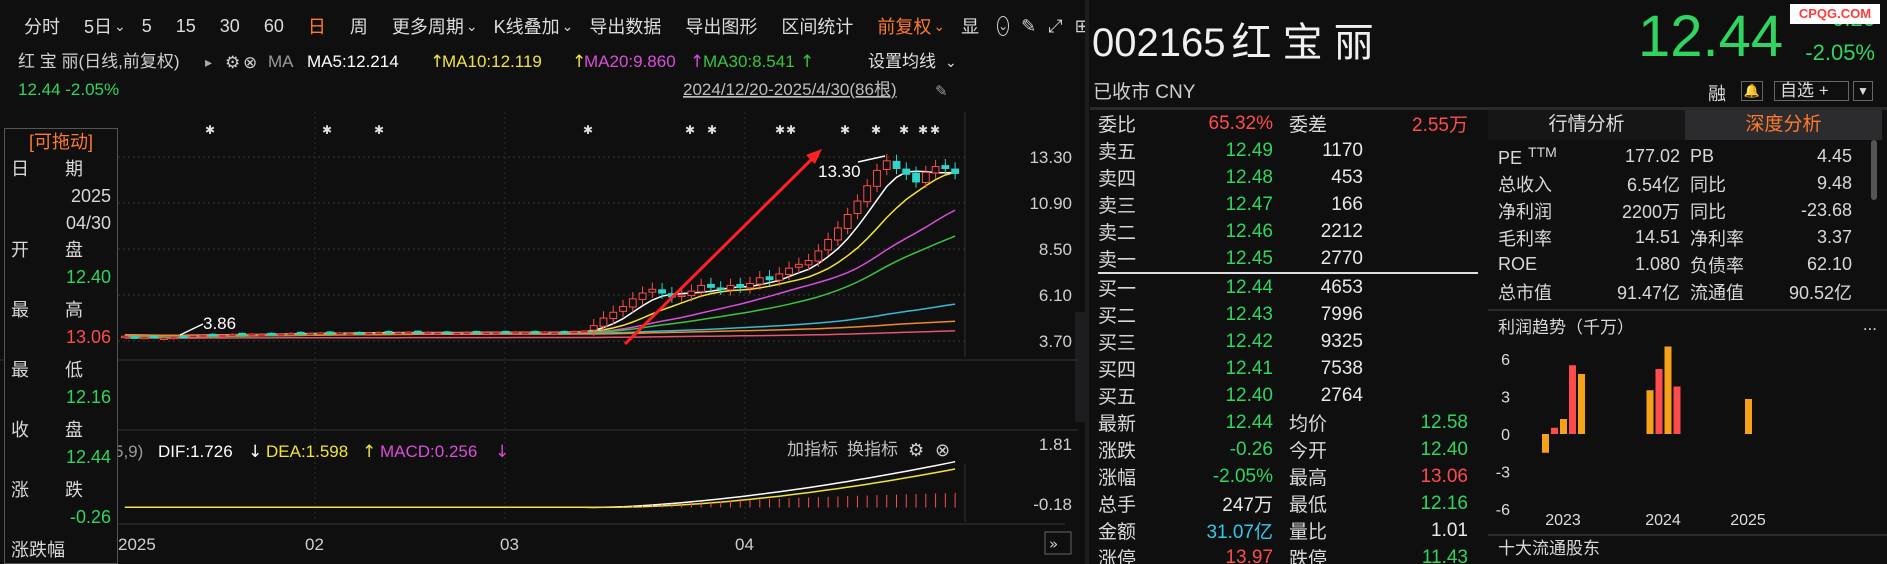 The image size is (1887, 564). What do you see at coordinates (572, 130) in the screenshot?
I see `event-markers: ✱ ✱ ✱ ✱ ✱ ✱ ✱ ✱ ✱ ✱ ✱ ✱ ✱` at bounding box center [572, 130].